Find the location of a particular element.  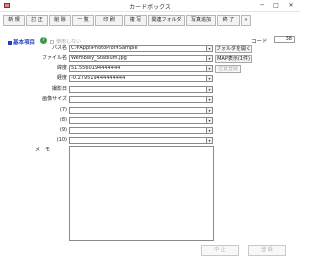

more-button: » is located at coordinates (246, 20).